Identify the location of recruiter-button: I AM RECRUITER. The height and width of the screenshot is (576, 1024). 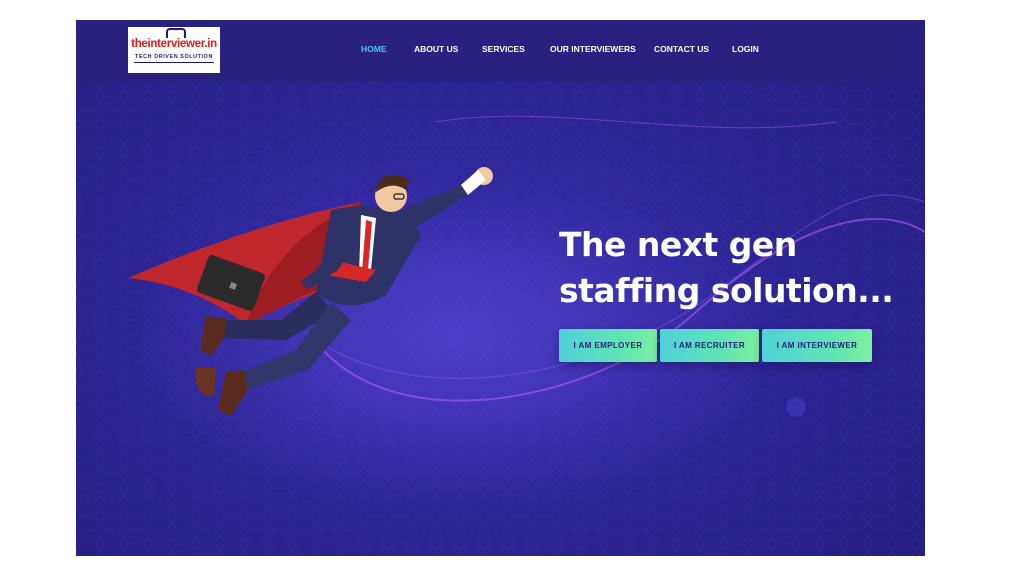
(709, 345).